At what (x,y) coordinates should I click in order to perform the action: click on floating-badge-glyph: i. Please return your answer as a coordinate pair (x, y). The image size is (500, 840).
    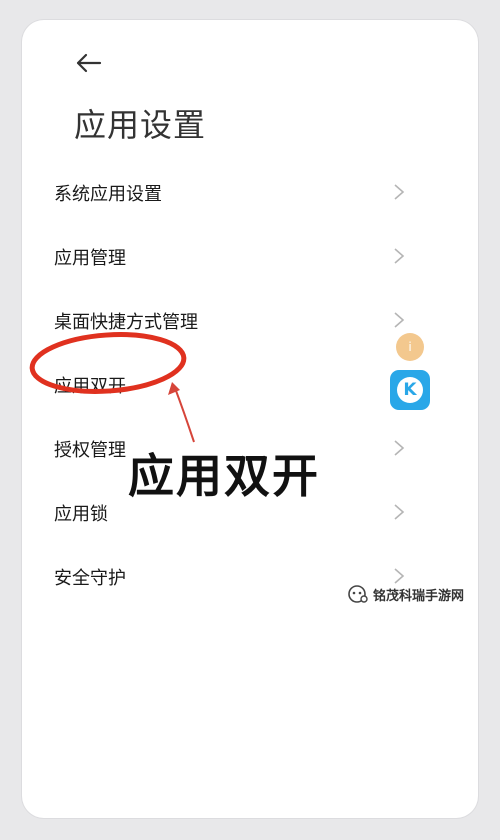
    Looking at the image, I should click on (410, 347).